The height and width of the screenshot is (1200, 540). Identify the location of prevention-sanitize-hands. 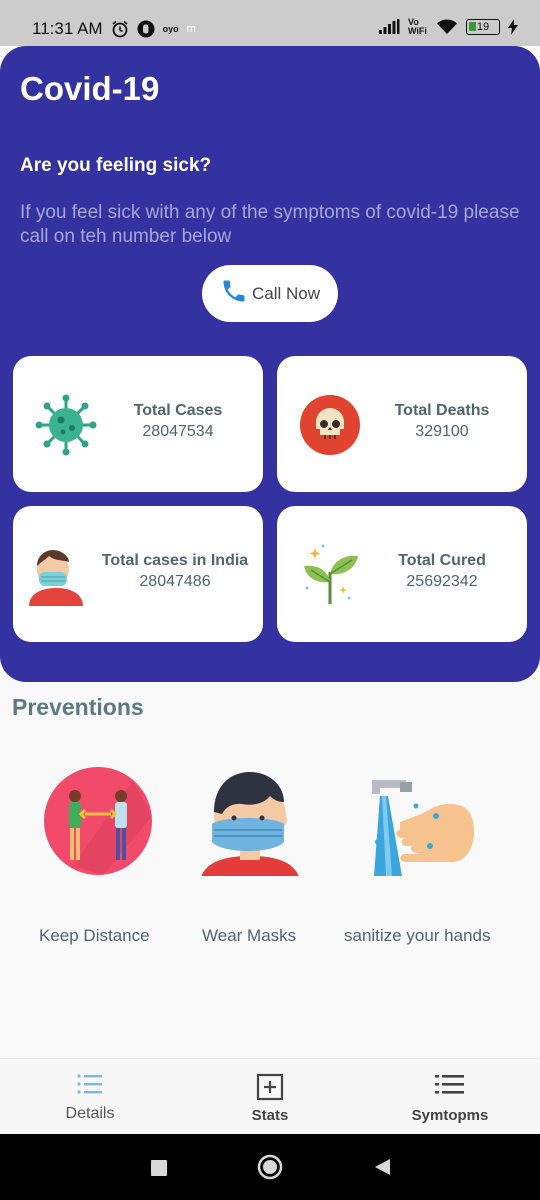
(421, 823).